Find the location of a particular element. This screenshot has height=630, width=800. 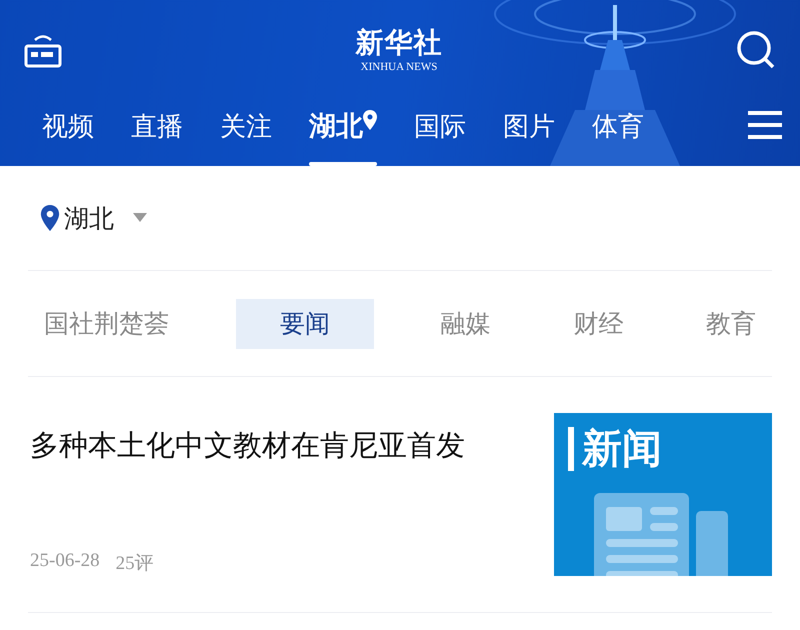

channel-tab: 视频 is located at coordinates (68, 138).